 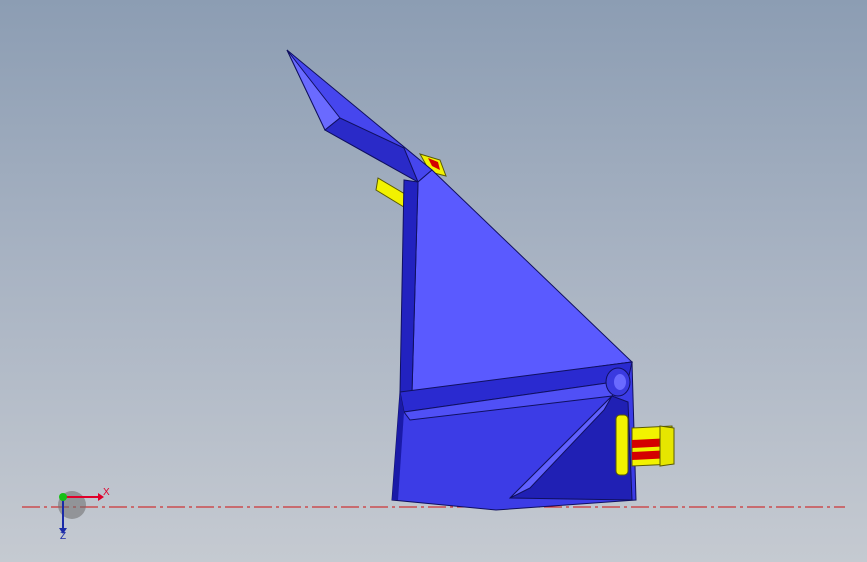 I want to click on x-axis-label: X, so click(x=106, y=492).